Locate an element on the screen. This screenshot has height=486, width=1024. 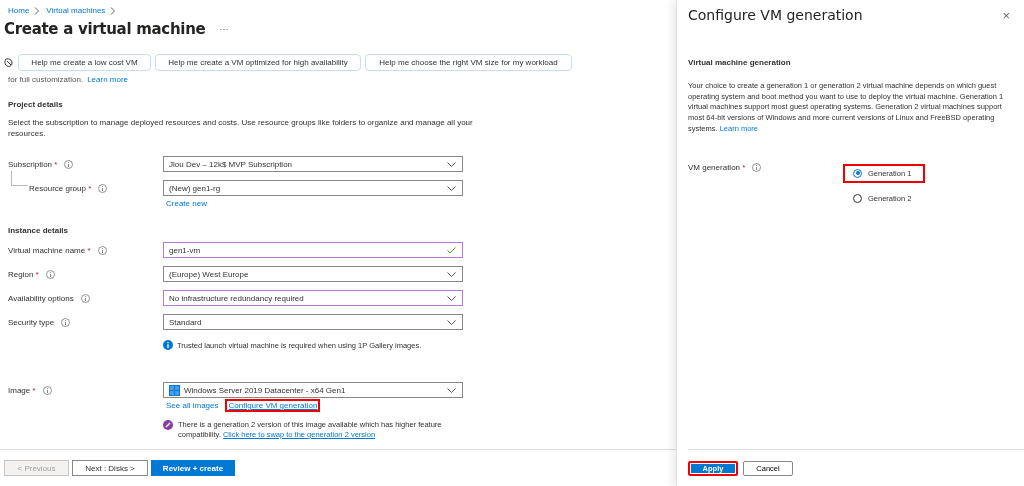
assist-button: Help me choose the right VM size for my workload is located at coordinates (468, 62).